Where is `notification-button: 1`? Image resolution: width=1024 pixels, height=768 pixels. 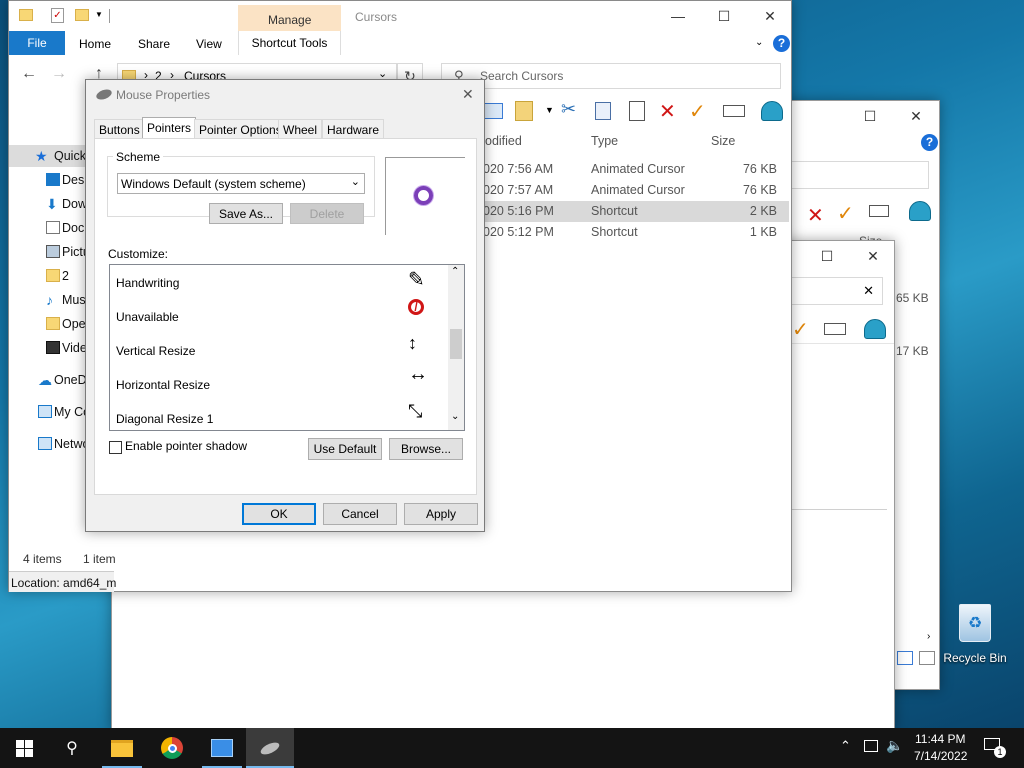
notification-button: 1 is located at coordinates (995, 747).